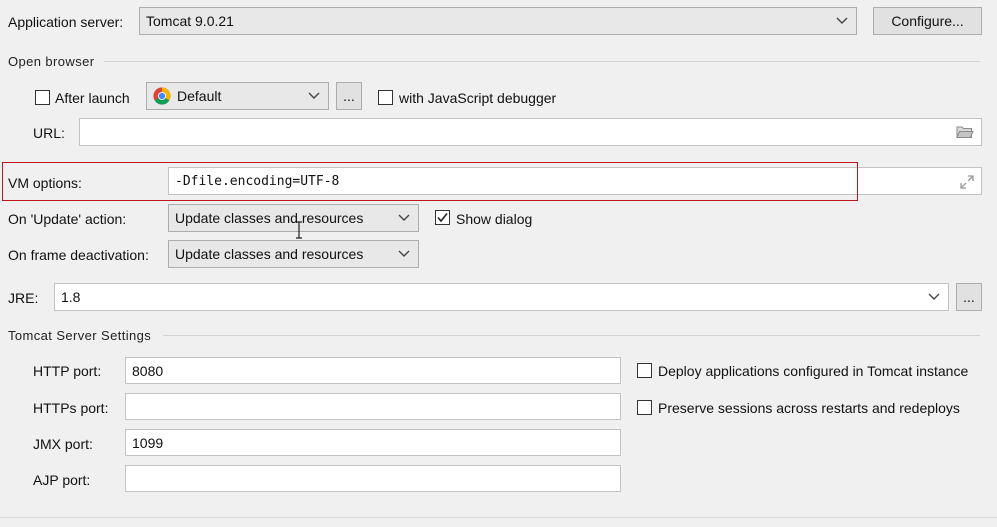 This screenshot has height=527, width=997. I want to click on show-dialog-label: Show dialog, so click(494, 219).